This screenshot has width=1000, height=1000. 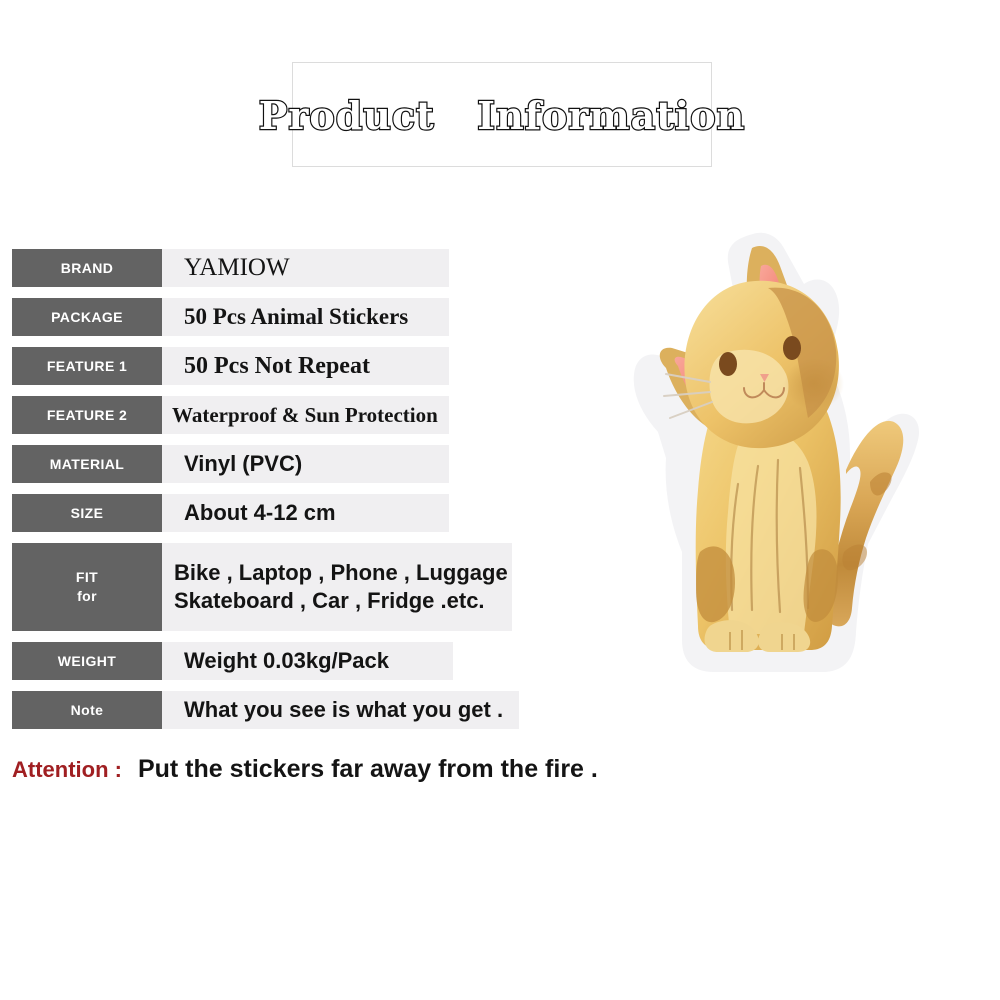 I want to click on spec-label-note: Note, so click(x=87, y=710).